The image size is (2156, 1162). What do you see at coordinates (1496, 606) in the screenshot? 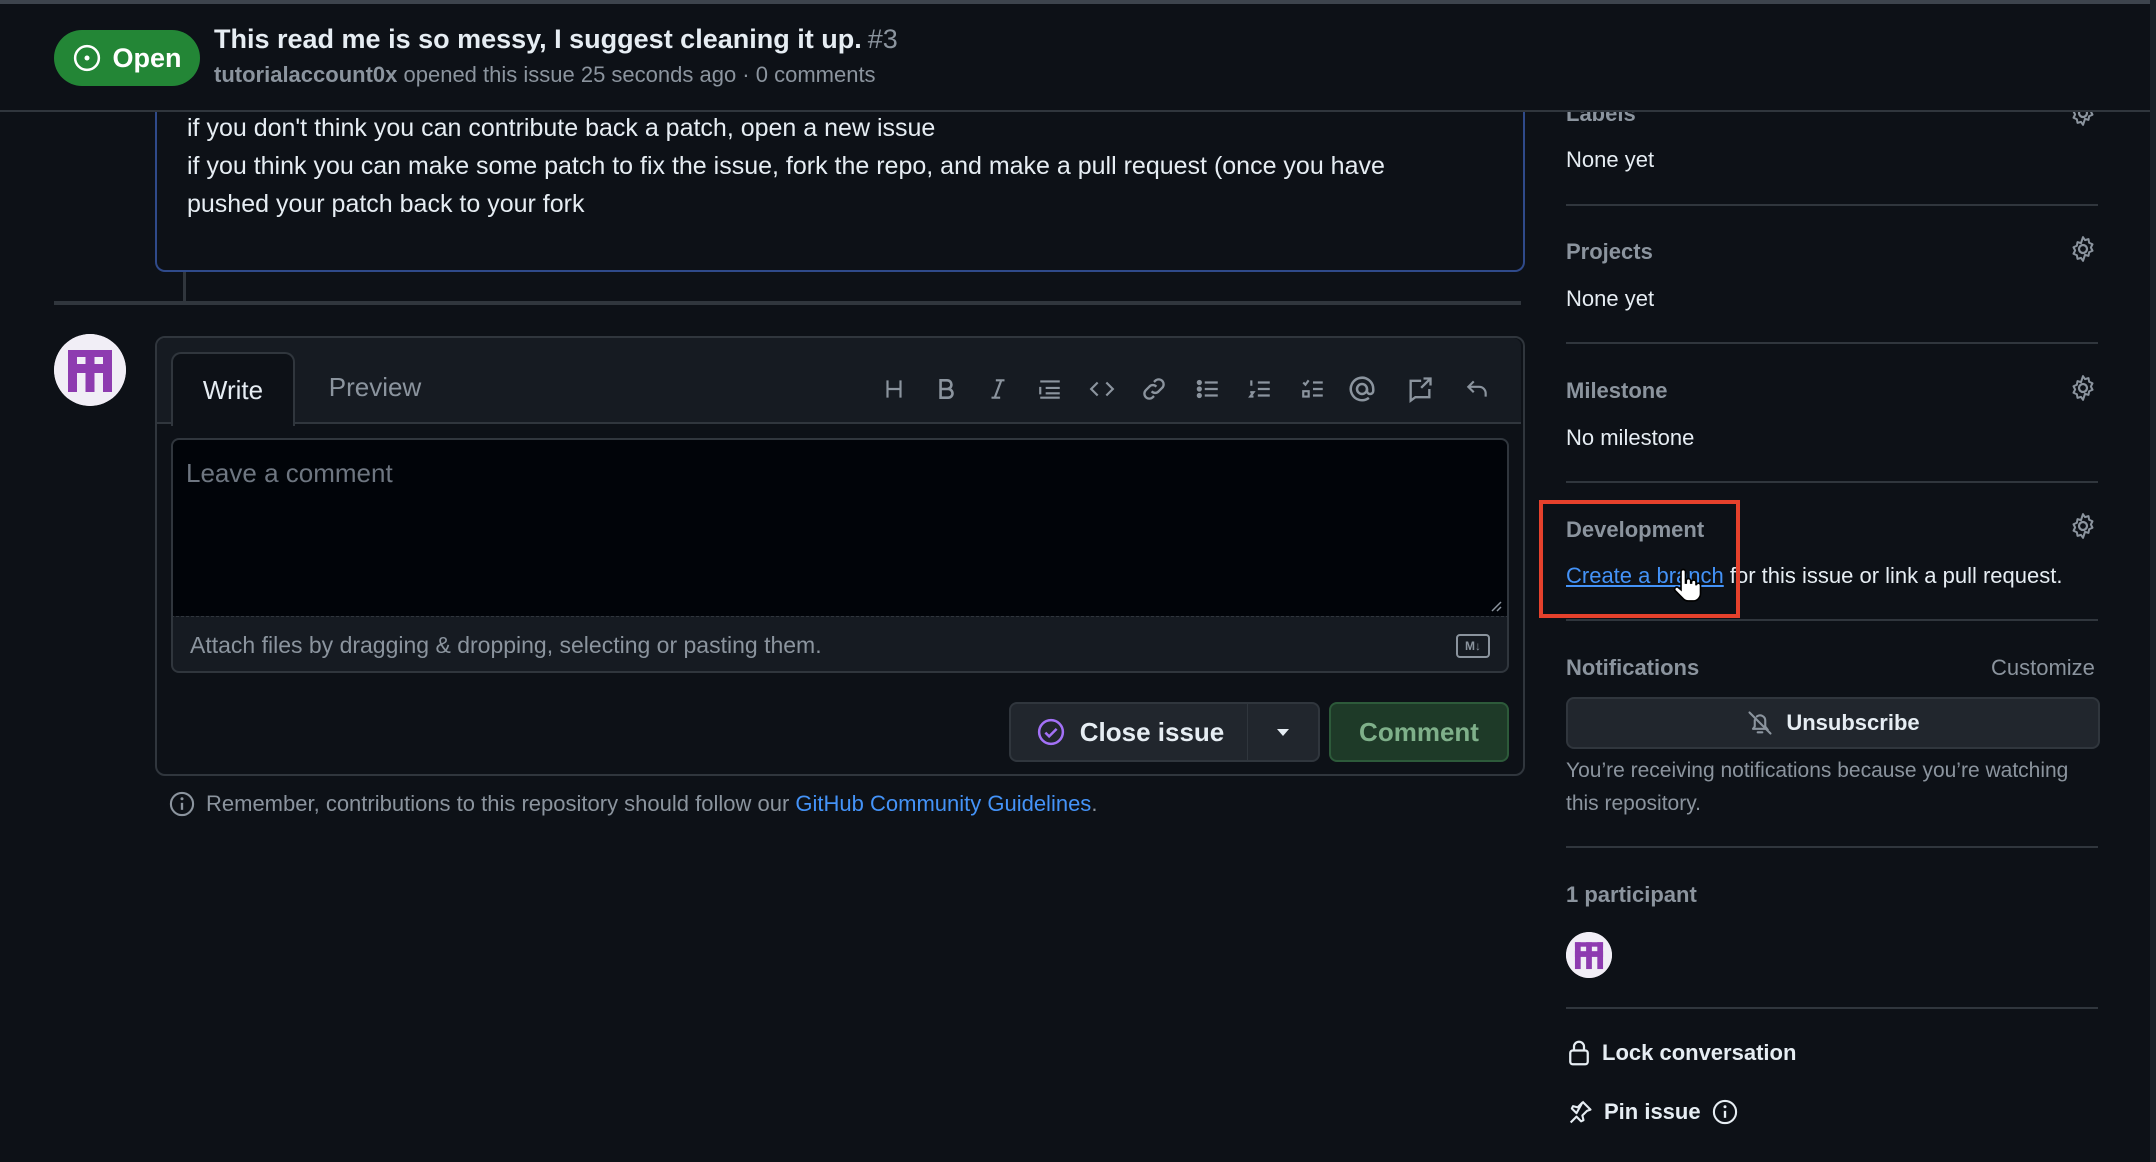
I see `resize-handle-icon` at bounding box center [1496, 606].